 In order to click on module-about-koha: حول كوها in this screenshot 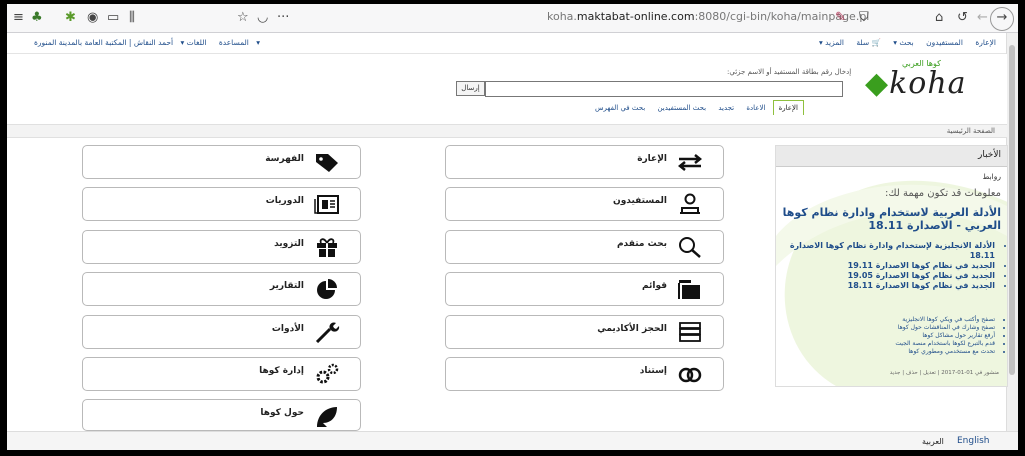, I will do `click(221, 415)`.